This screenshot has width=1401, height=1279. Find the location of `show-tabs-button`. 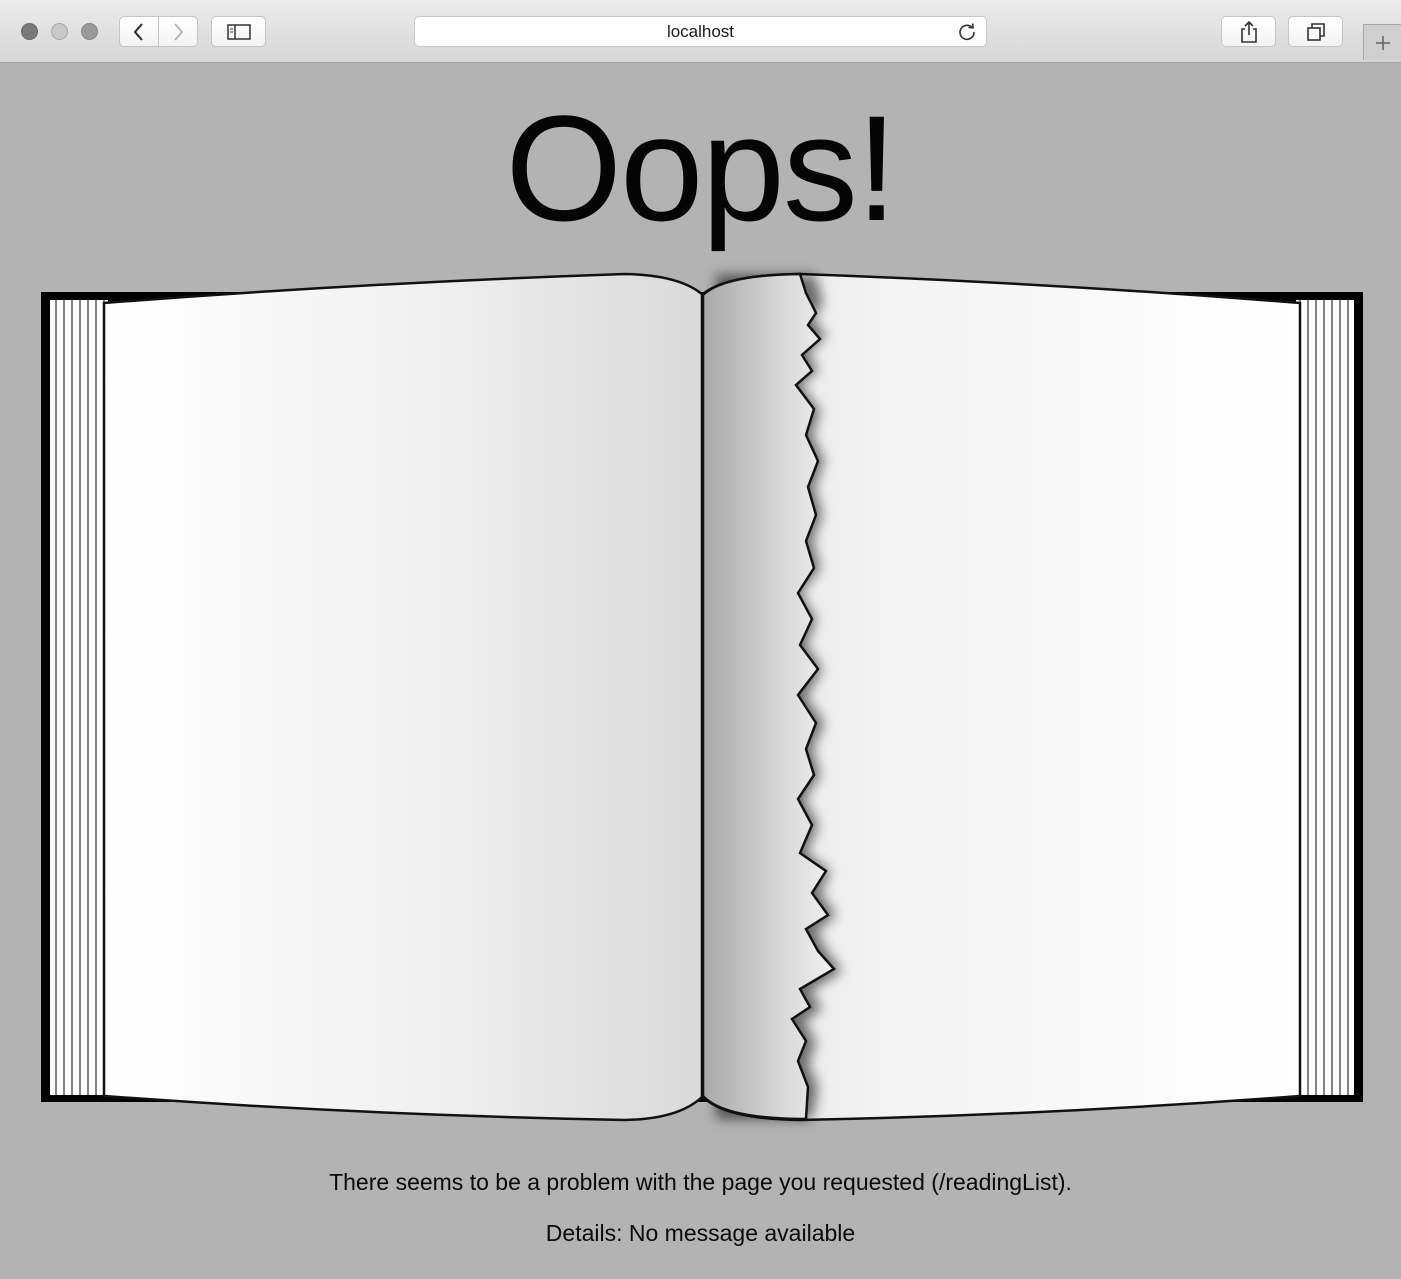

show-tabs-button is located at coordinates (1315, 31).